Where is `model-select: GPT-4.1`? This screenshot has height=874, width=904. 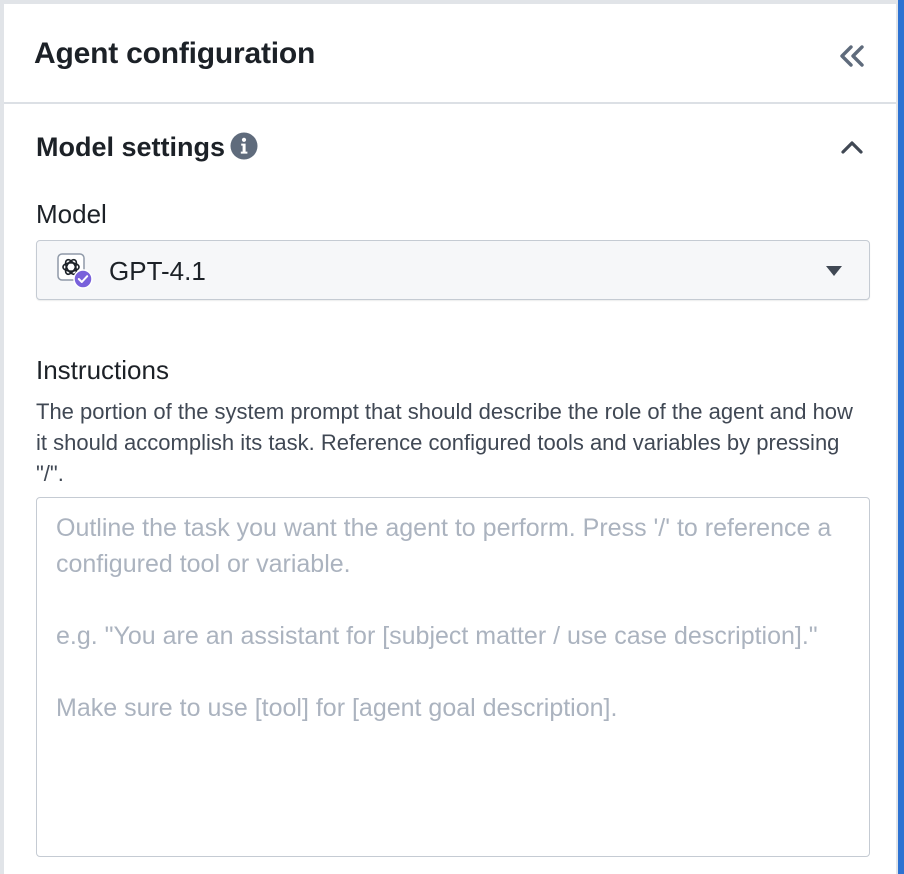
model-select: GPT-4.1 is located at coordinates (453, 270).